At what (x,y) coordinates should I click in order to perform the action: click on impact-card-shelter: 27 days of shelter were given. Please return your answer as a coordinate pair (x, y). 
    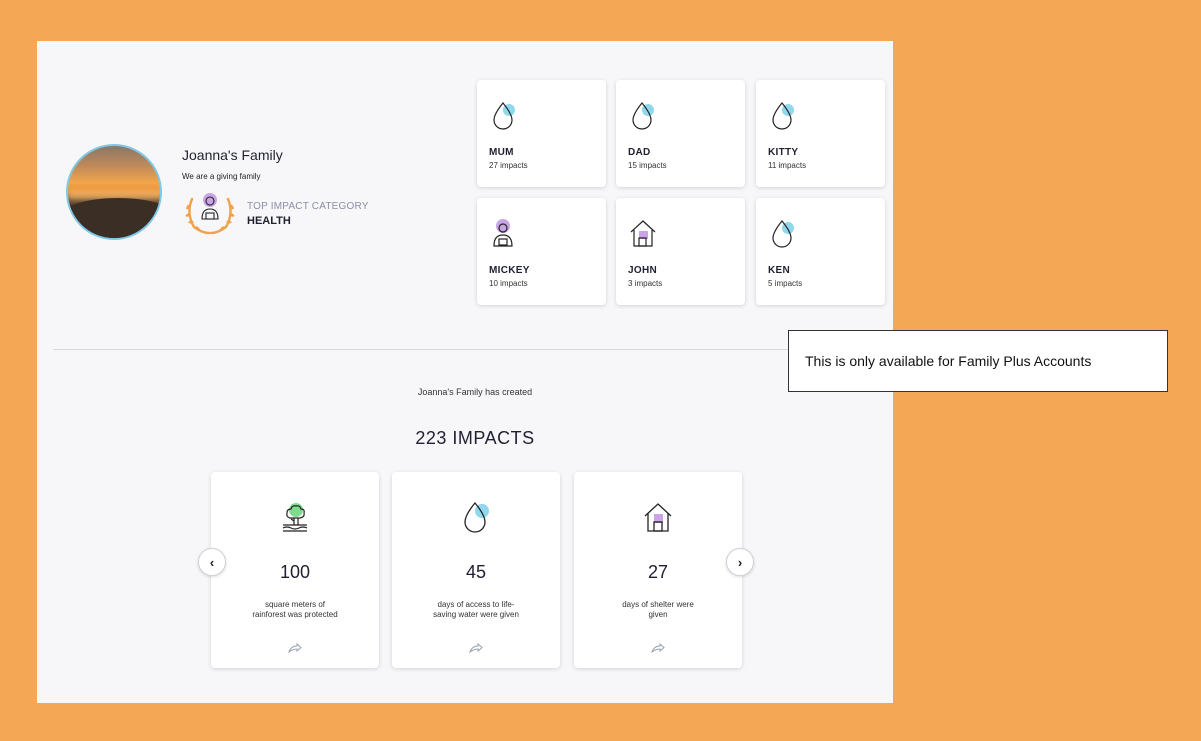
    Looking at the image, I should click on (658, 570).